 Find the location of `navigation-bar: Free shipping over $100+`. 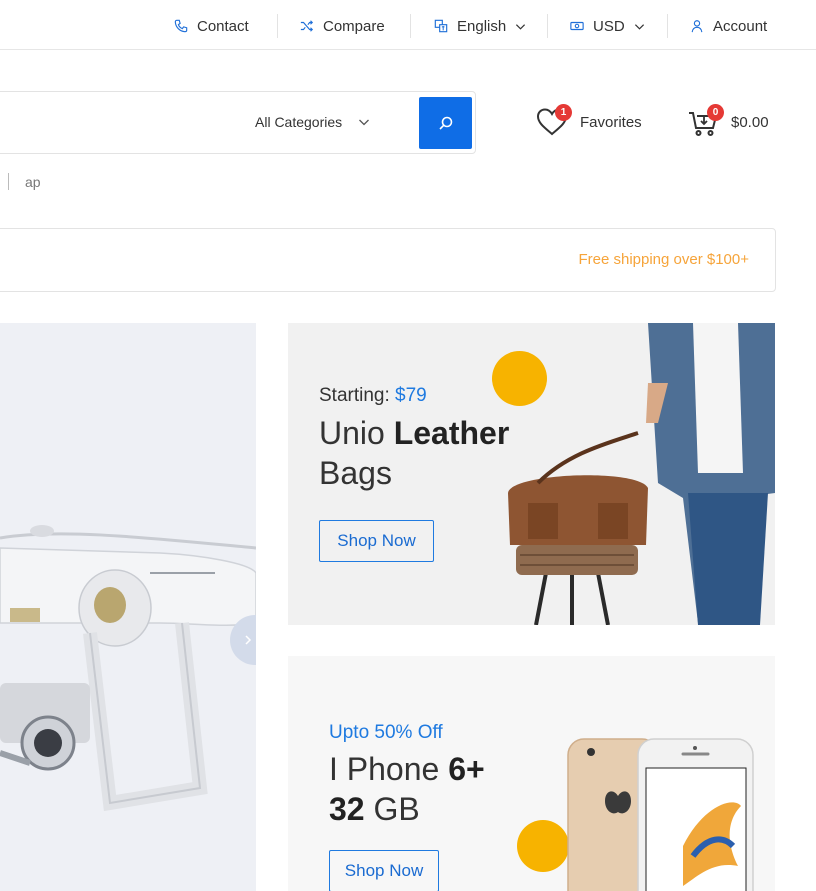

navigation-bar: Free shipping over $100+ is located at coordinates (388, 260).